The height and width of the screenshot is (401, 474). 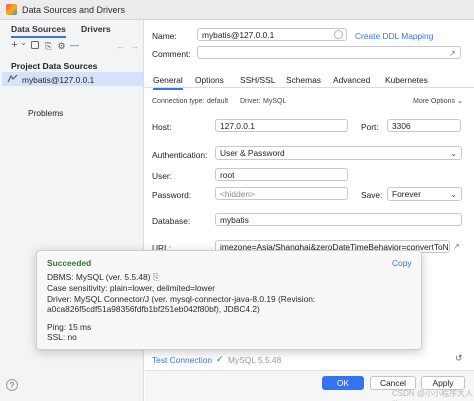 I want to click on tab-options: Options, so click(x=209, y=80).